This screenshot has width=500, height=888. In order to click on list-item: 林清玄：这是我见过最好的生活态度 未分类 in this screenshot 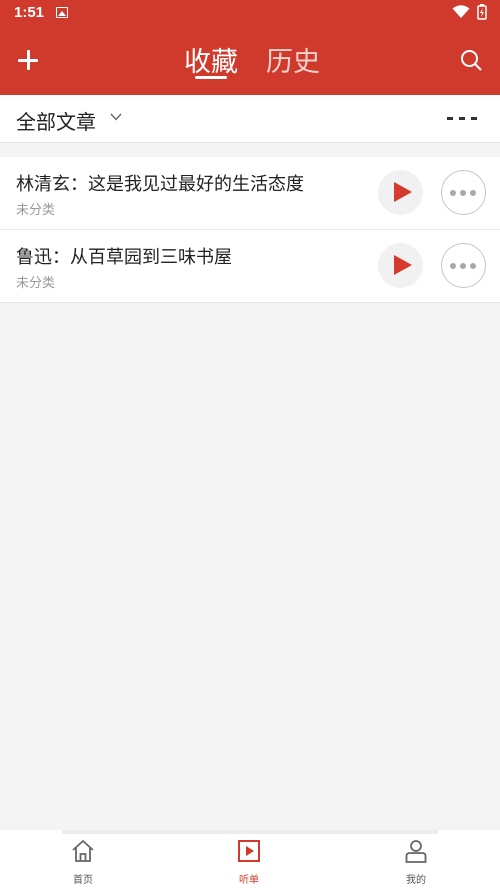, I will do `click(250, 193)`.